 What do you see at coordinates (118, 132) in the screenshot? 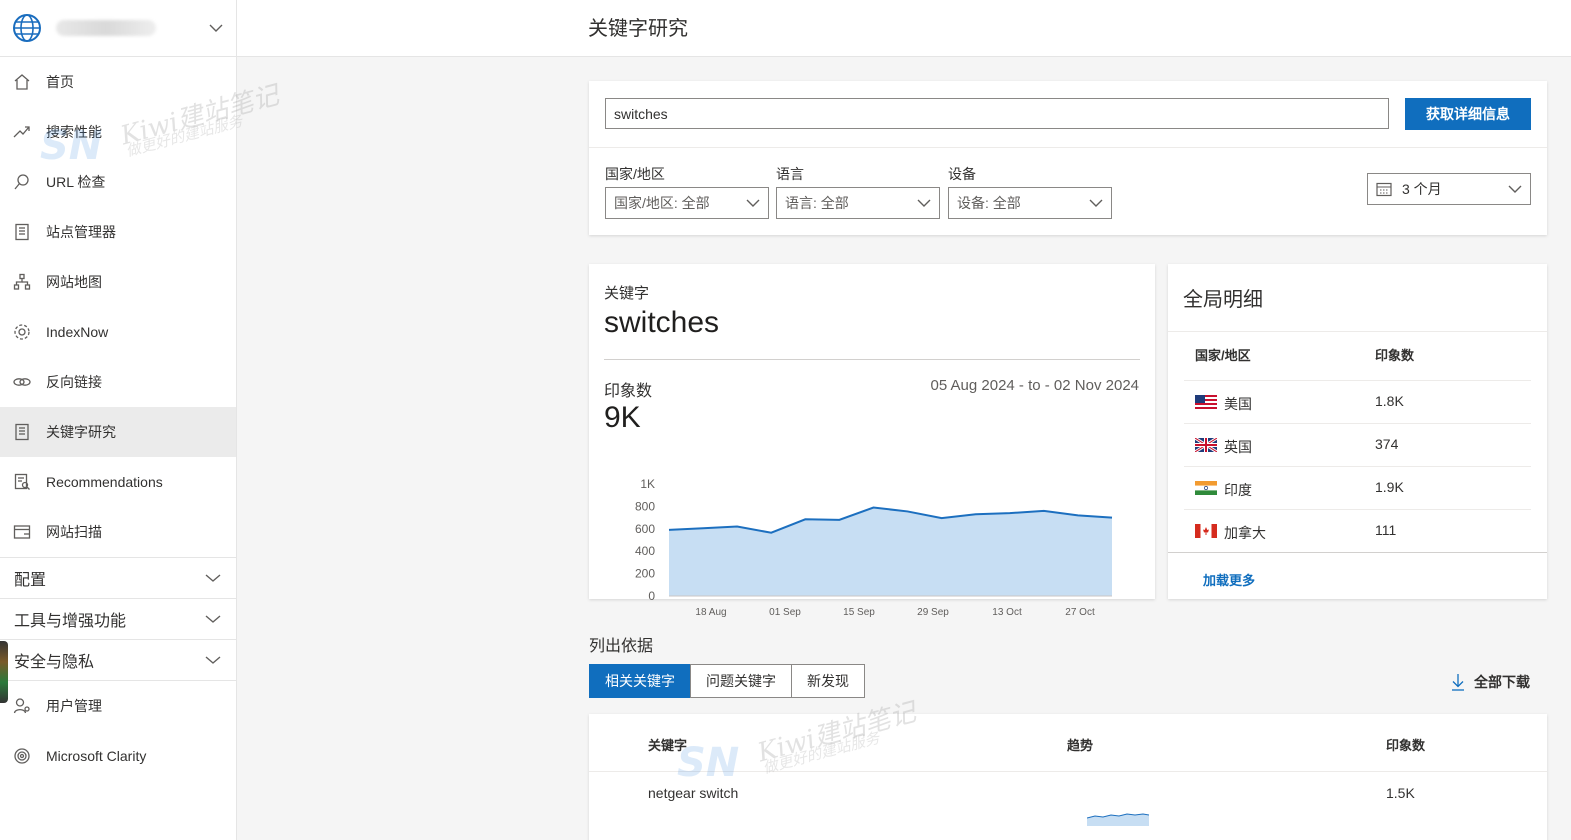
I see `sidebar-item-search-performance: 搜索性能` at bounding box center [118, 132].